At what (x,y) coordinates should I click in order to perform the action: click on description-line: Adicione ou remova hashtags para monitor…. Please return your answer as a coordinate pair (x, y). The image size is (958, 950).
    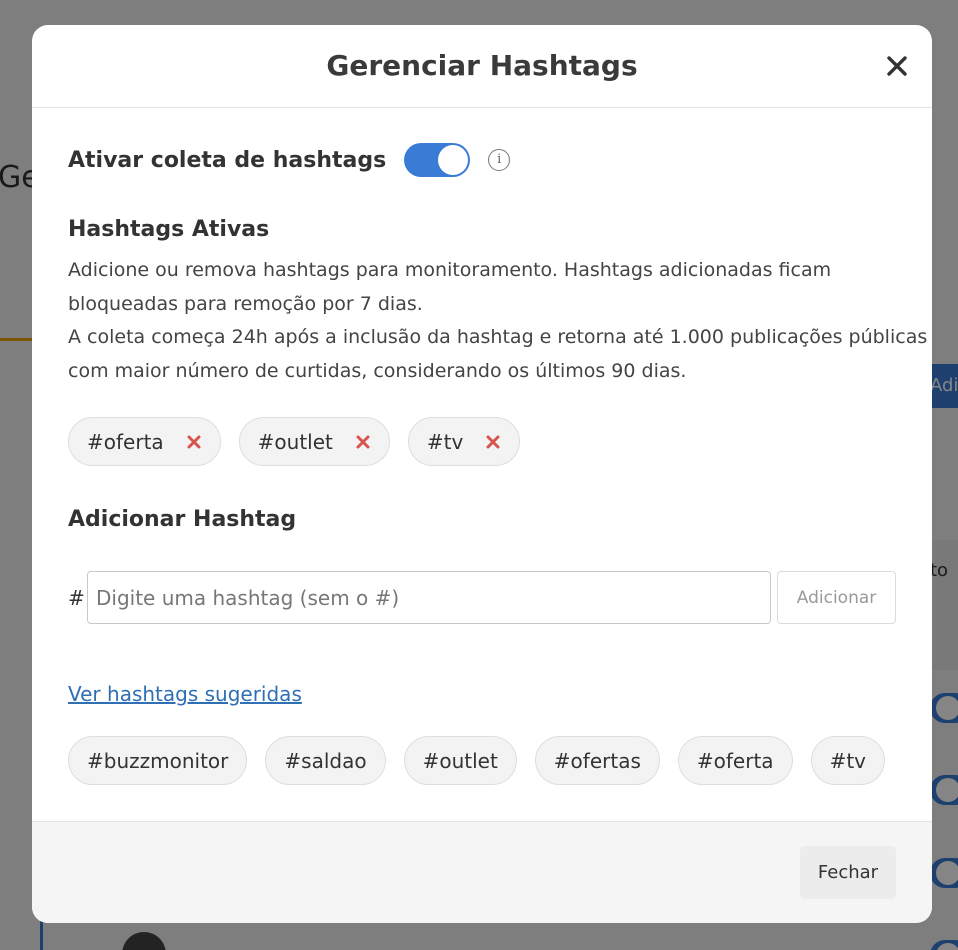
    Looking at the image, I should click on (450, 270).